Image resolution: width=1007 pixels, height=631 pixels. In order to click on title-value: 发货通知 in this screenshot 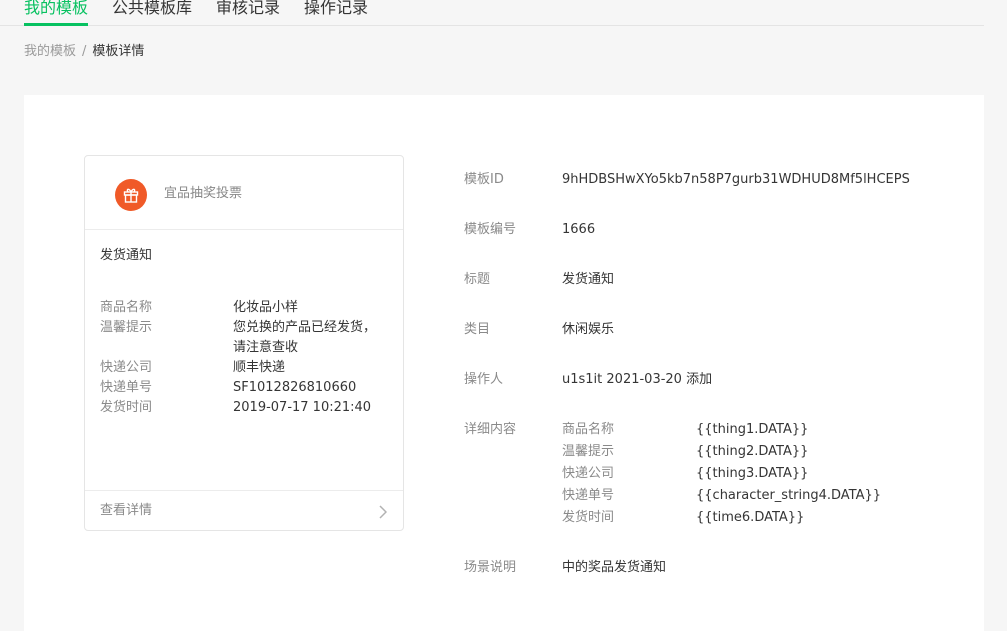, I will do `click(588, 279)`.